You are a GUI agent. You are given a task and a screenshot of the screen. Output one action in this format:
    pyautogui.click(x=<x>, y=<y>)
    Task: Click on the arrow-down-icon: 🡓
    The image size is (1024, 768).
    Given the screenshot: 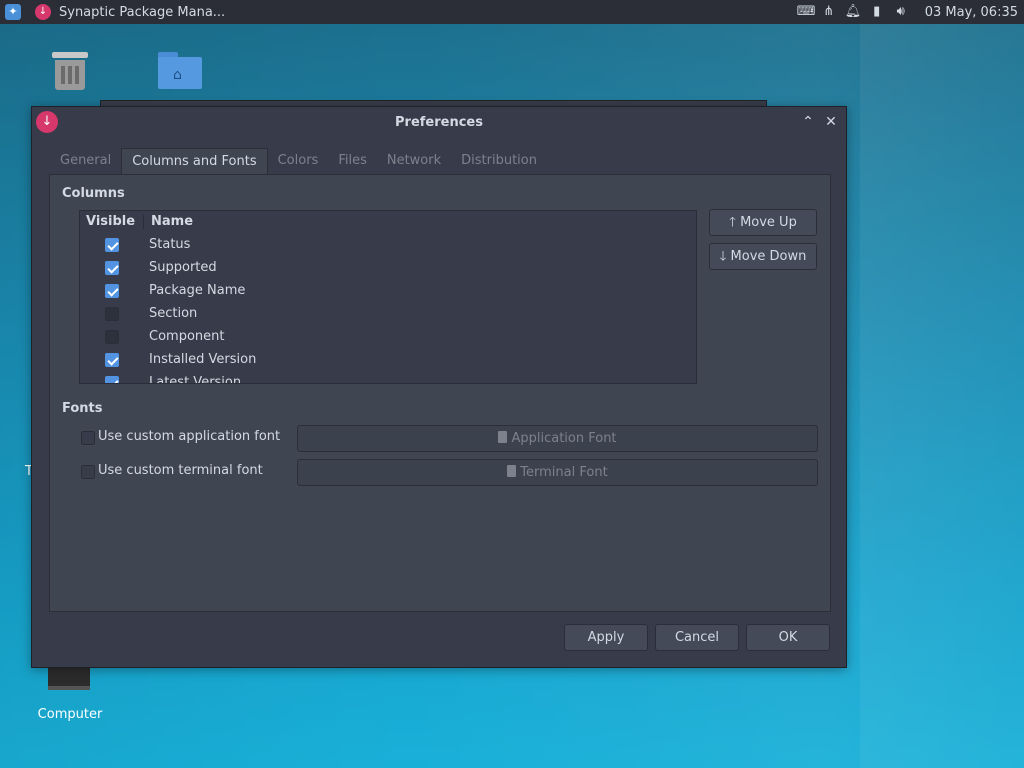 What is the action you would take?
    pyautogui.click(x=723, y=256)
    